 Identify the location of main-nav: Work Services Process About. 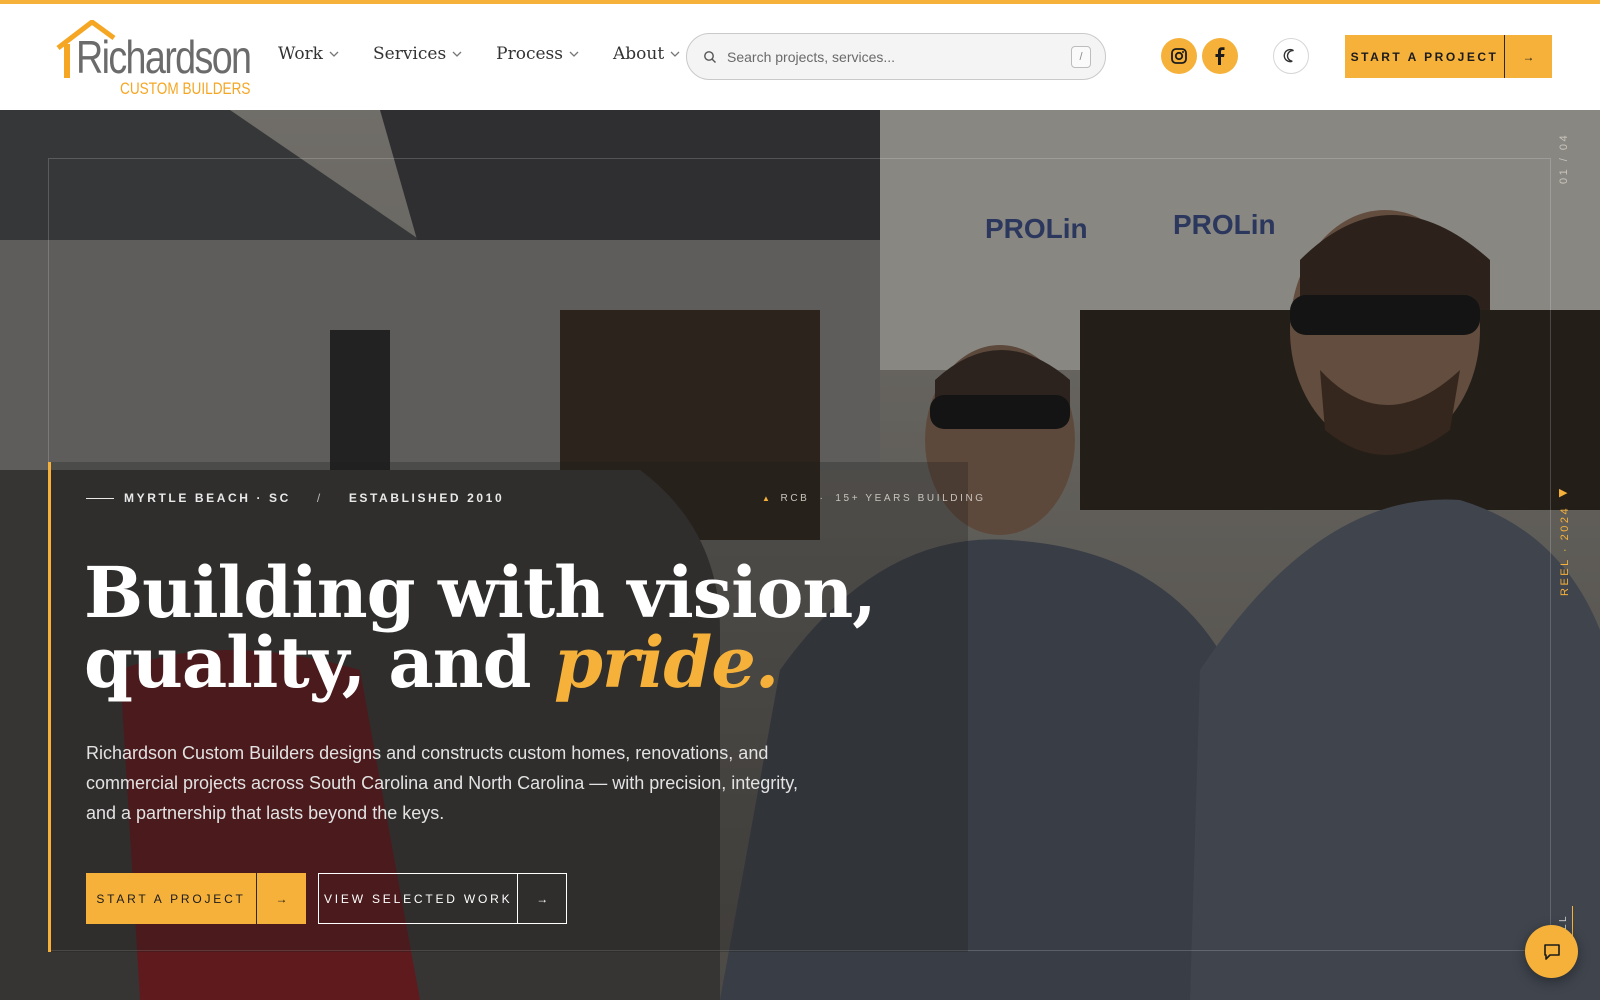
(496, 54).